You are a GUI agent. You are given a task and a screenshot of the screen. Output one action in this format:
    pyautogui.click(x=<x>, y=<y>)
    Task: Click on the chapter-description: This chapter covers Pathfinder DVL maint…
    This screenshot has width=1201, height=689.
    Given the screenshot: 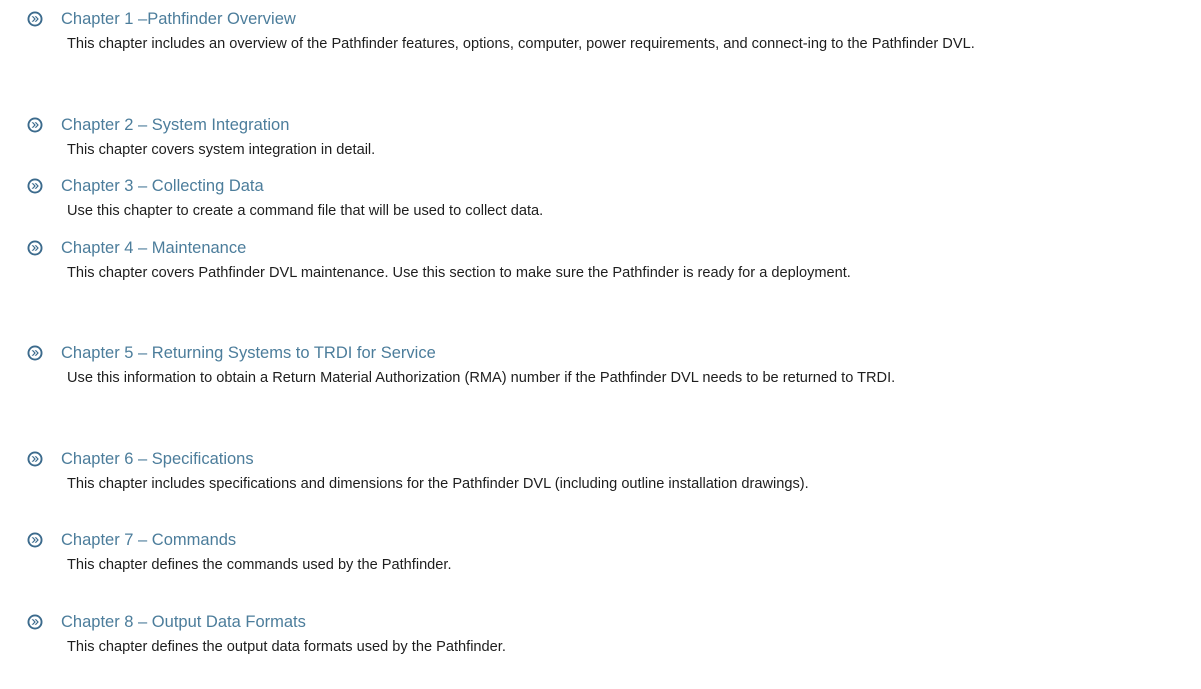 What is the action you would take?
    pyautogui.click(x=459, y=273)
    